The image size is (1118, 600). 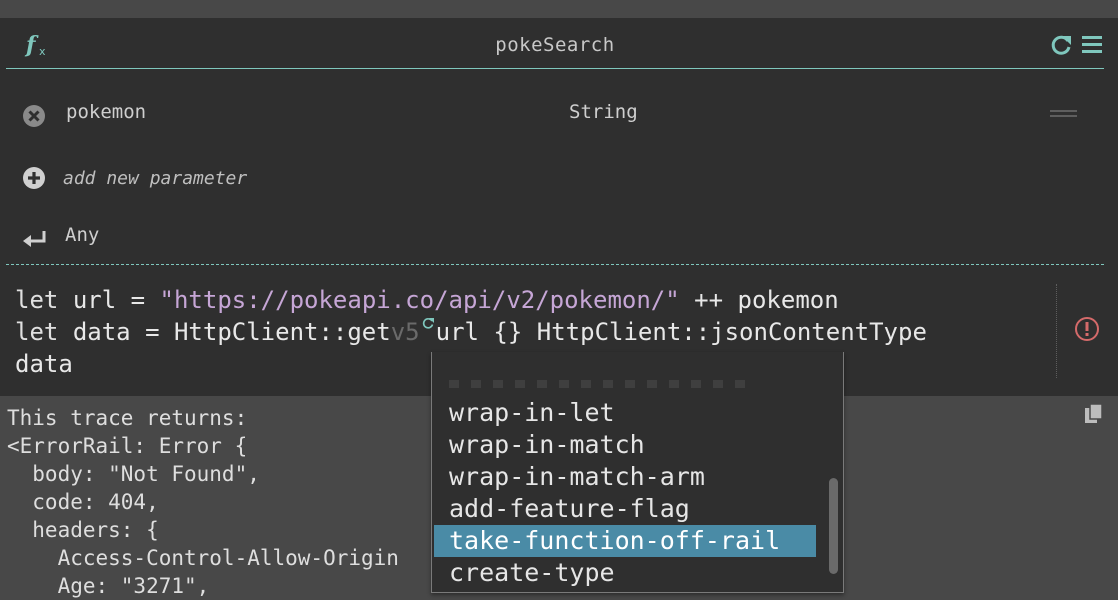 What do you see at coordinates (625, 509) in the screenshot?
I see `autocomplete-item: add-feature-flag` at bounding box center [625, 509].